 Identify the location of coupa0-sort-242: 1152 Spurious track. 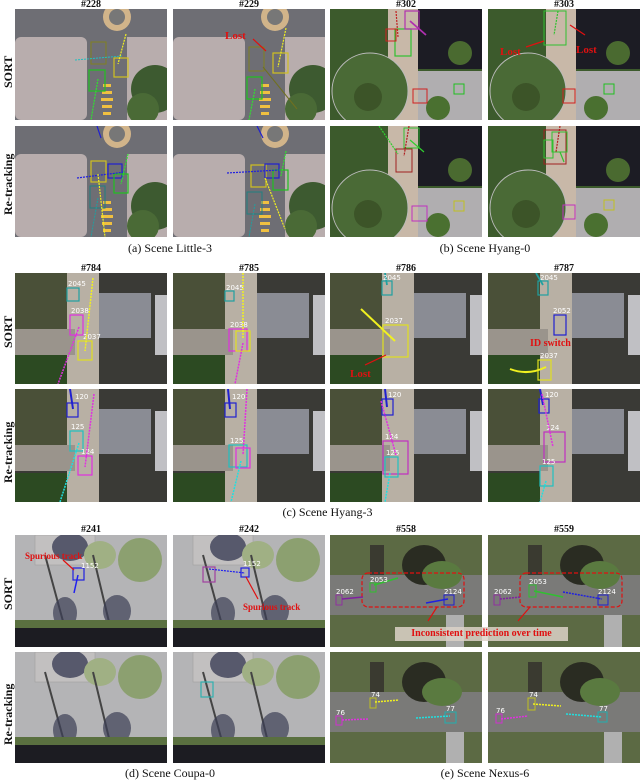
(249, 591).